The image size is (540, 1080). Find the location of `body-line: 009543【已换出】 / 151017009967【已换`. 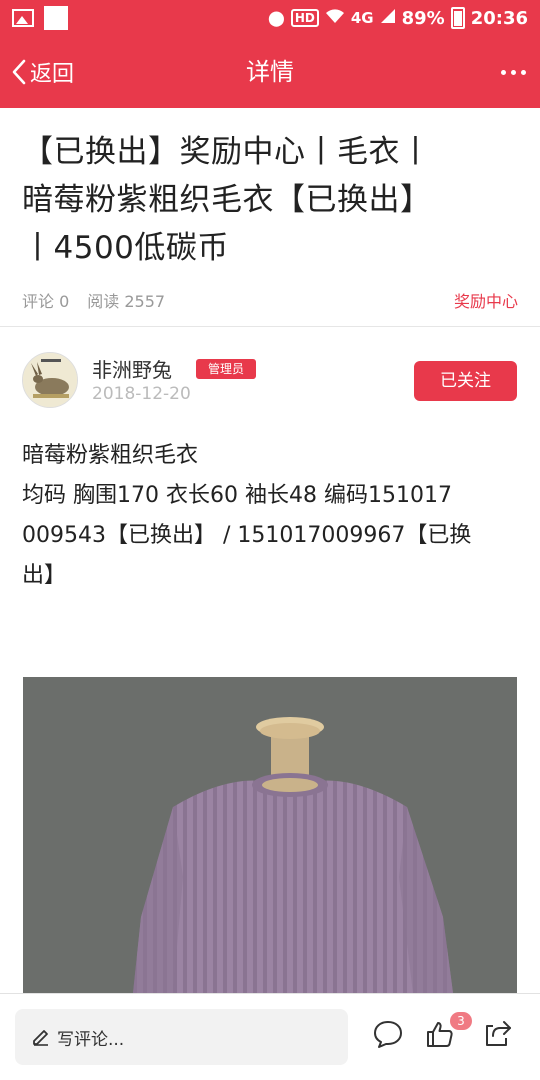

body-line: 009543【已换出】 / 151017009967【已换 is located at coordinates (247, 535).